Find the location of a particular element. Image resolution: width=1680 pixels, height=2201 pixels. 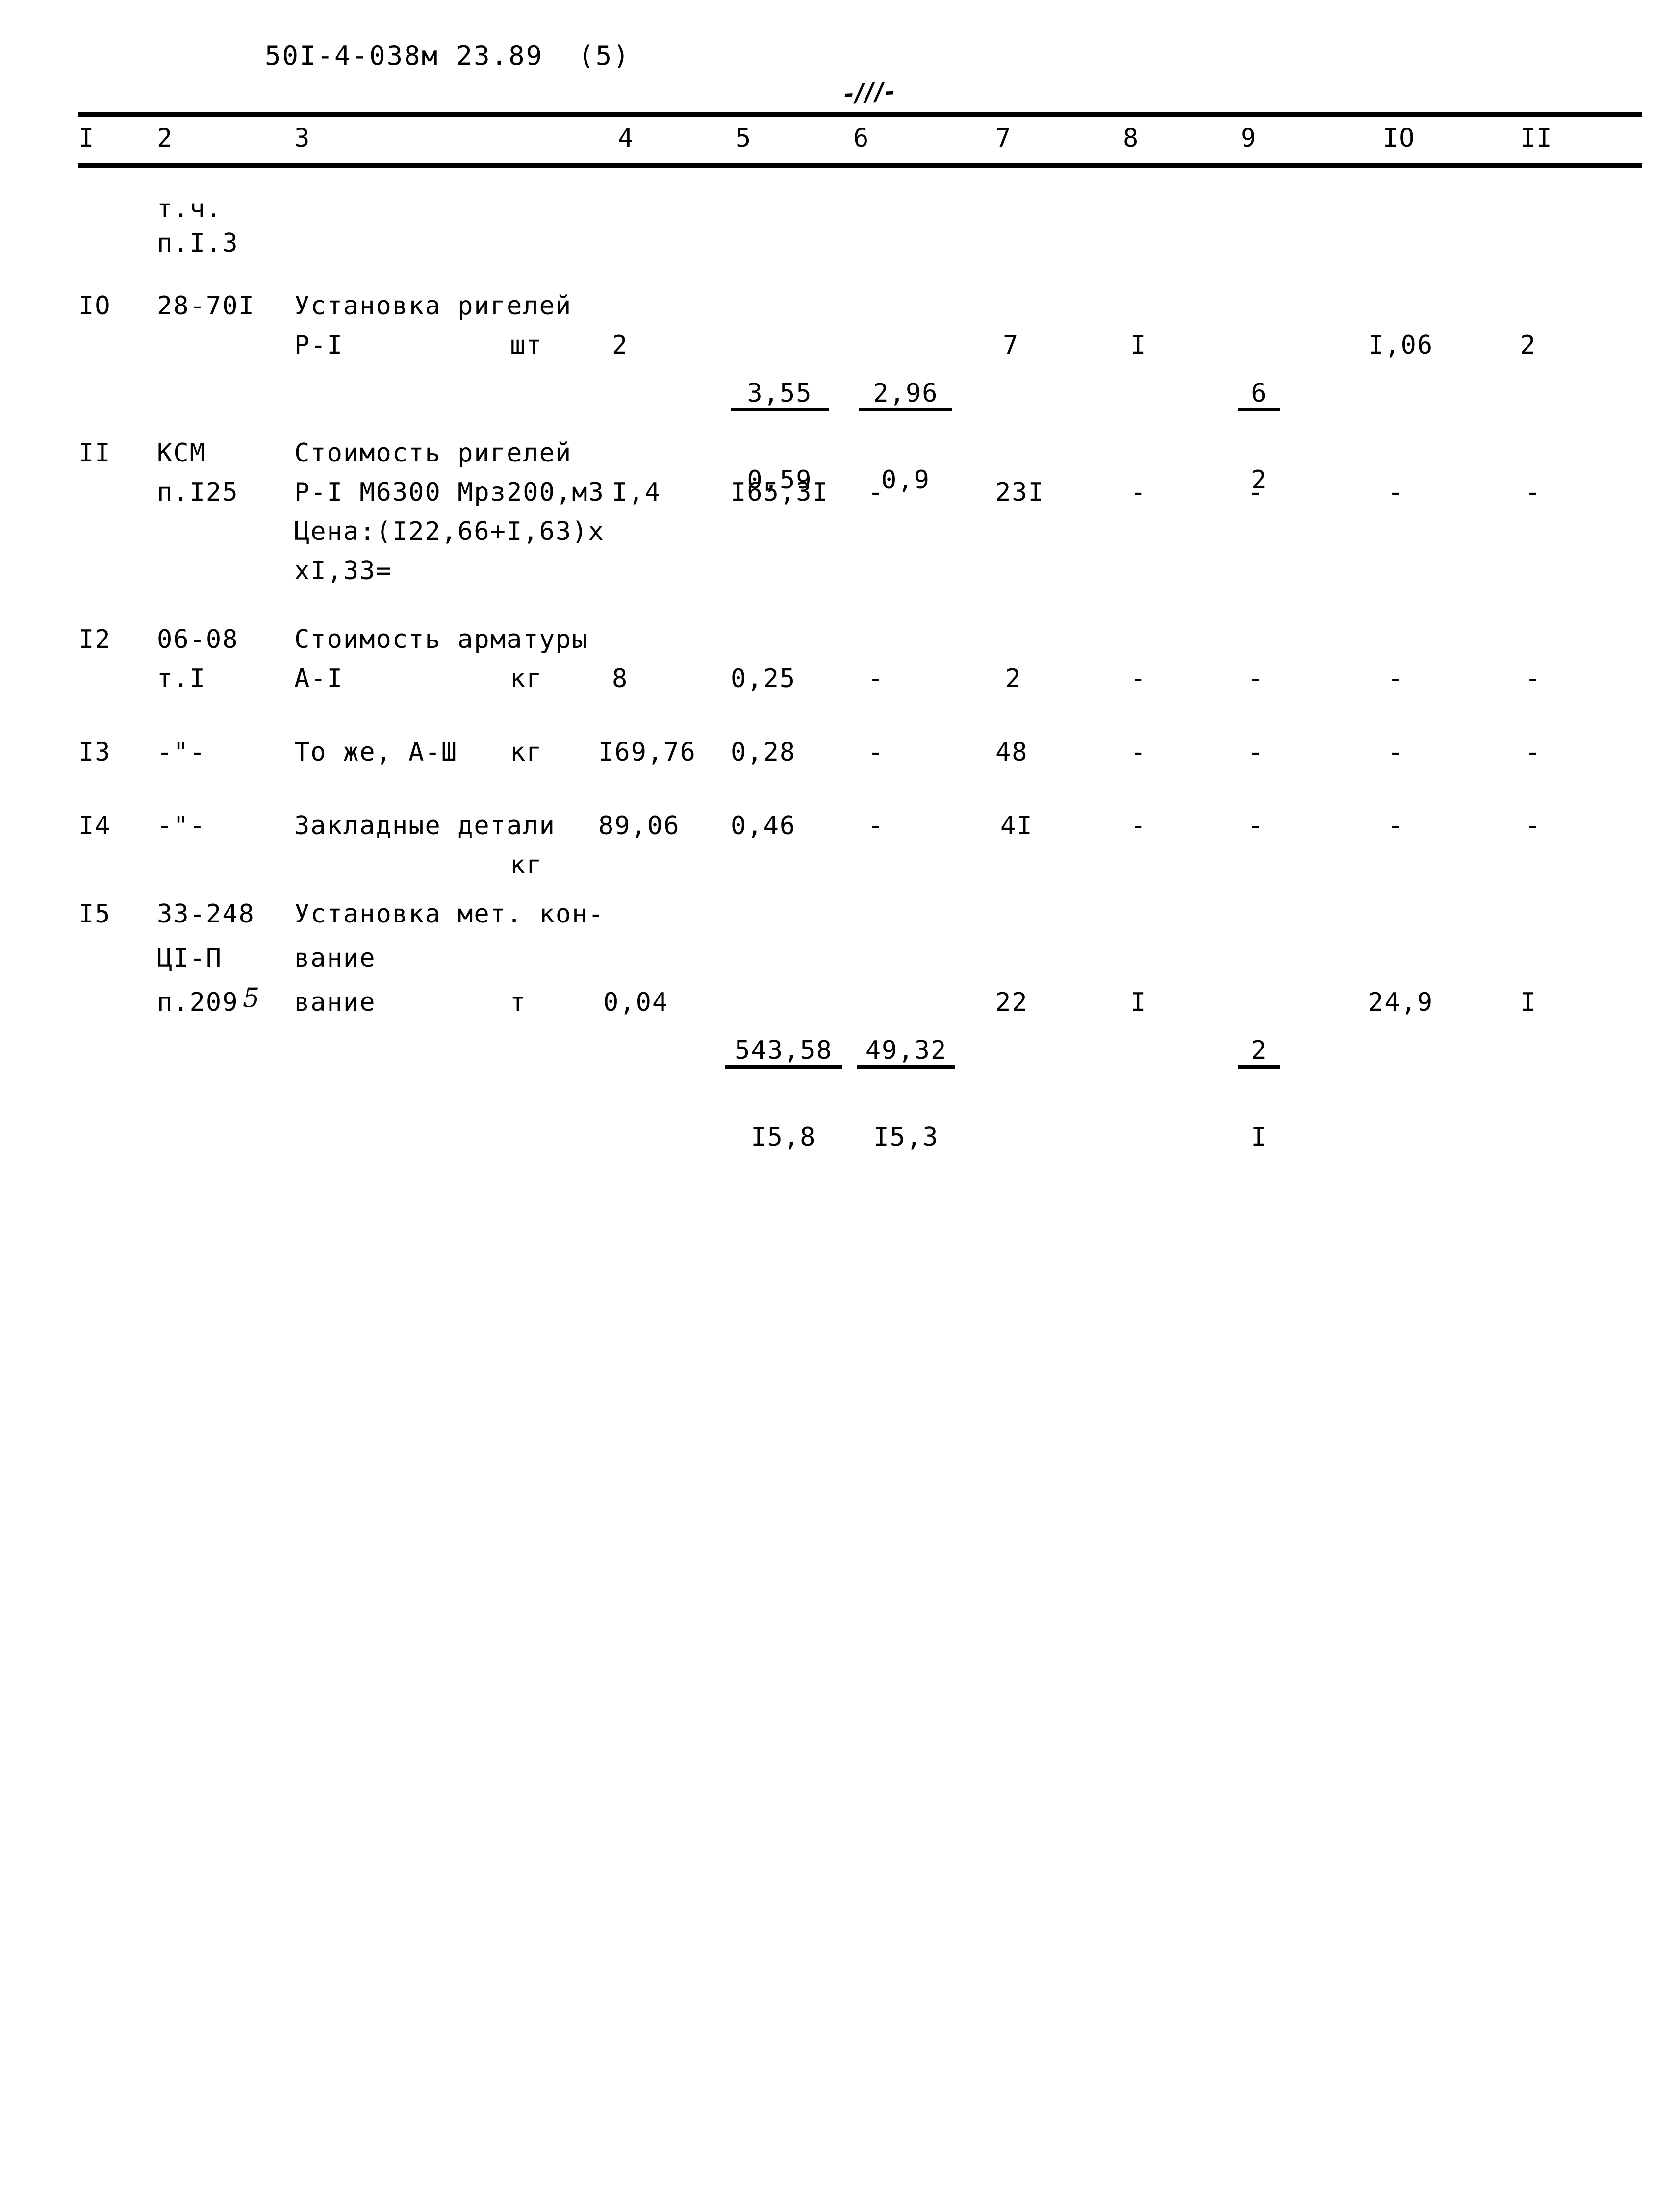

table-row-14-col9: - is located at coordinates (1256, 826).